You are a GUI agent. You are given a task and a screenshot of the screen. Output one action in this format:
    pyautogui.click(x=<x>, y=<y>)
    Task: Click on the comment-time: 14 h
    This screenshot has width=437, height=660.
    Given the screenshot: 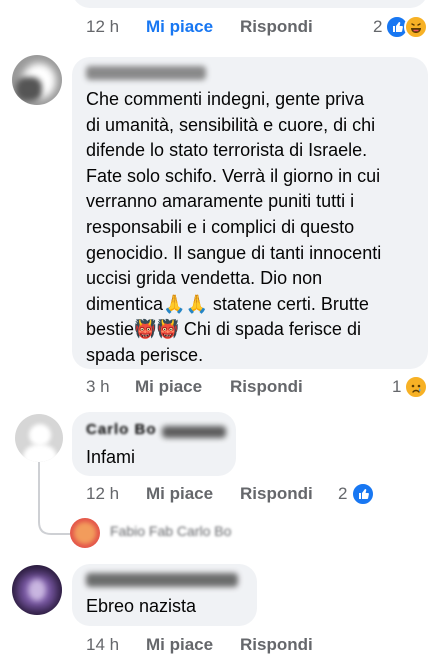 What is the action you would take?
    pyautogui.click(x=103, y=644)
    